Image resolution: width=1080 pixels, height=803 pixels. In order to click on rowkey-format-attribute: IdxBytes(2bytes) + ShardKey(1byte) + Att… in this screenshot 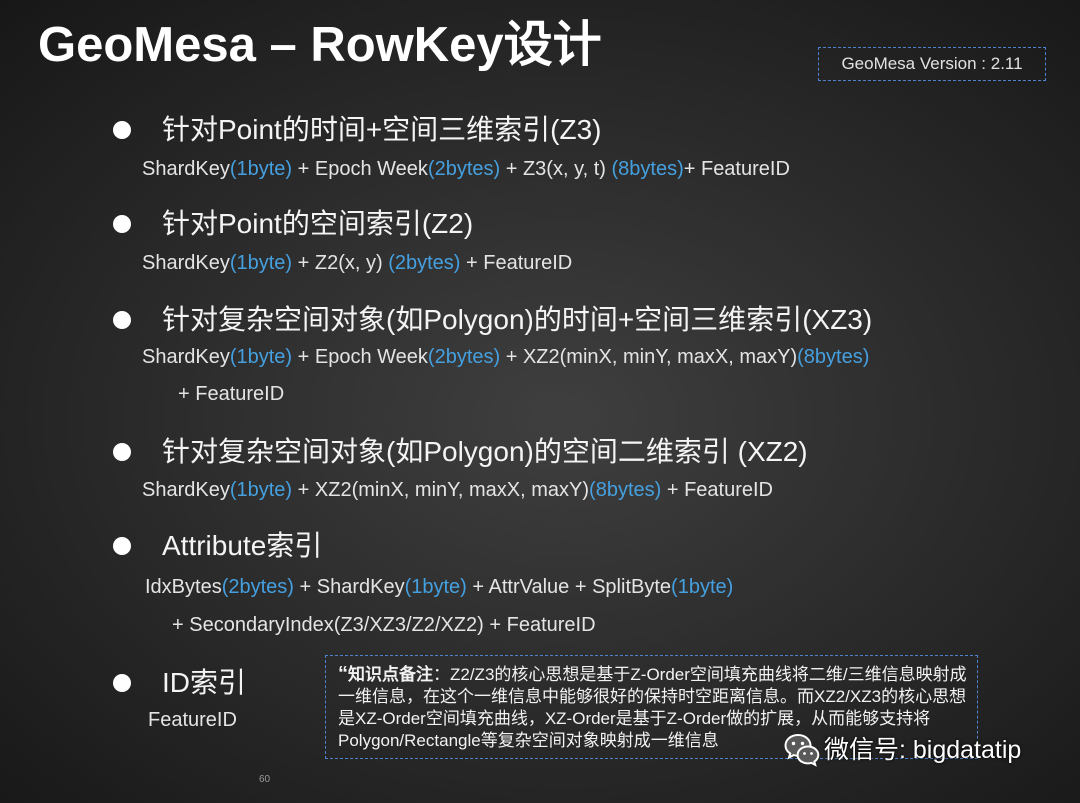, I will do `click(439, 587)`.